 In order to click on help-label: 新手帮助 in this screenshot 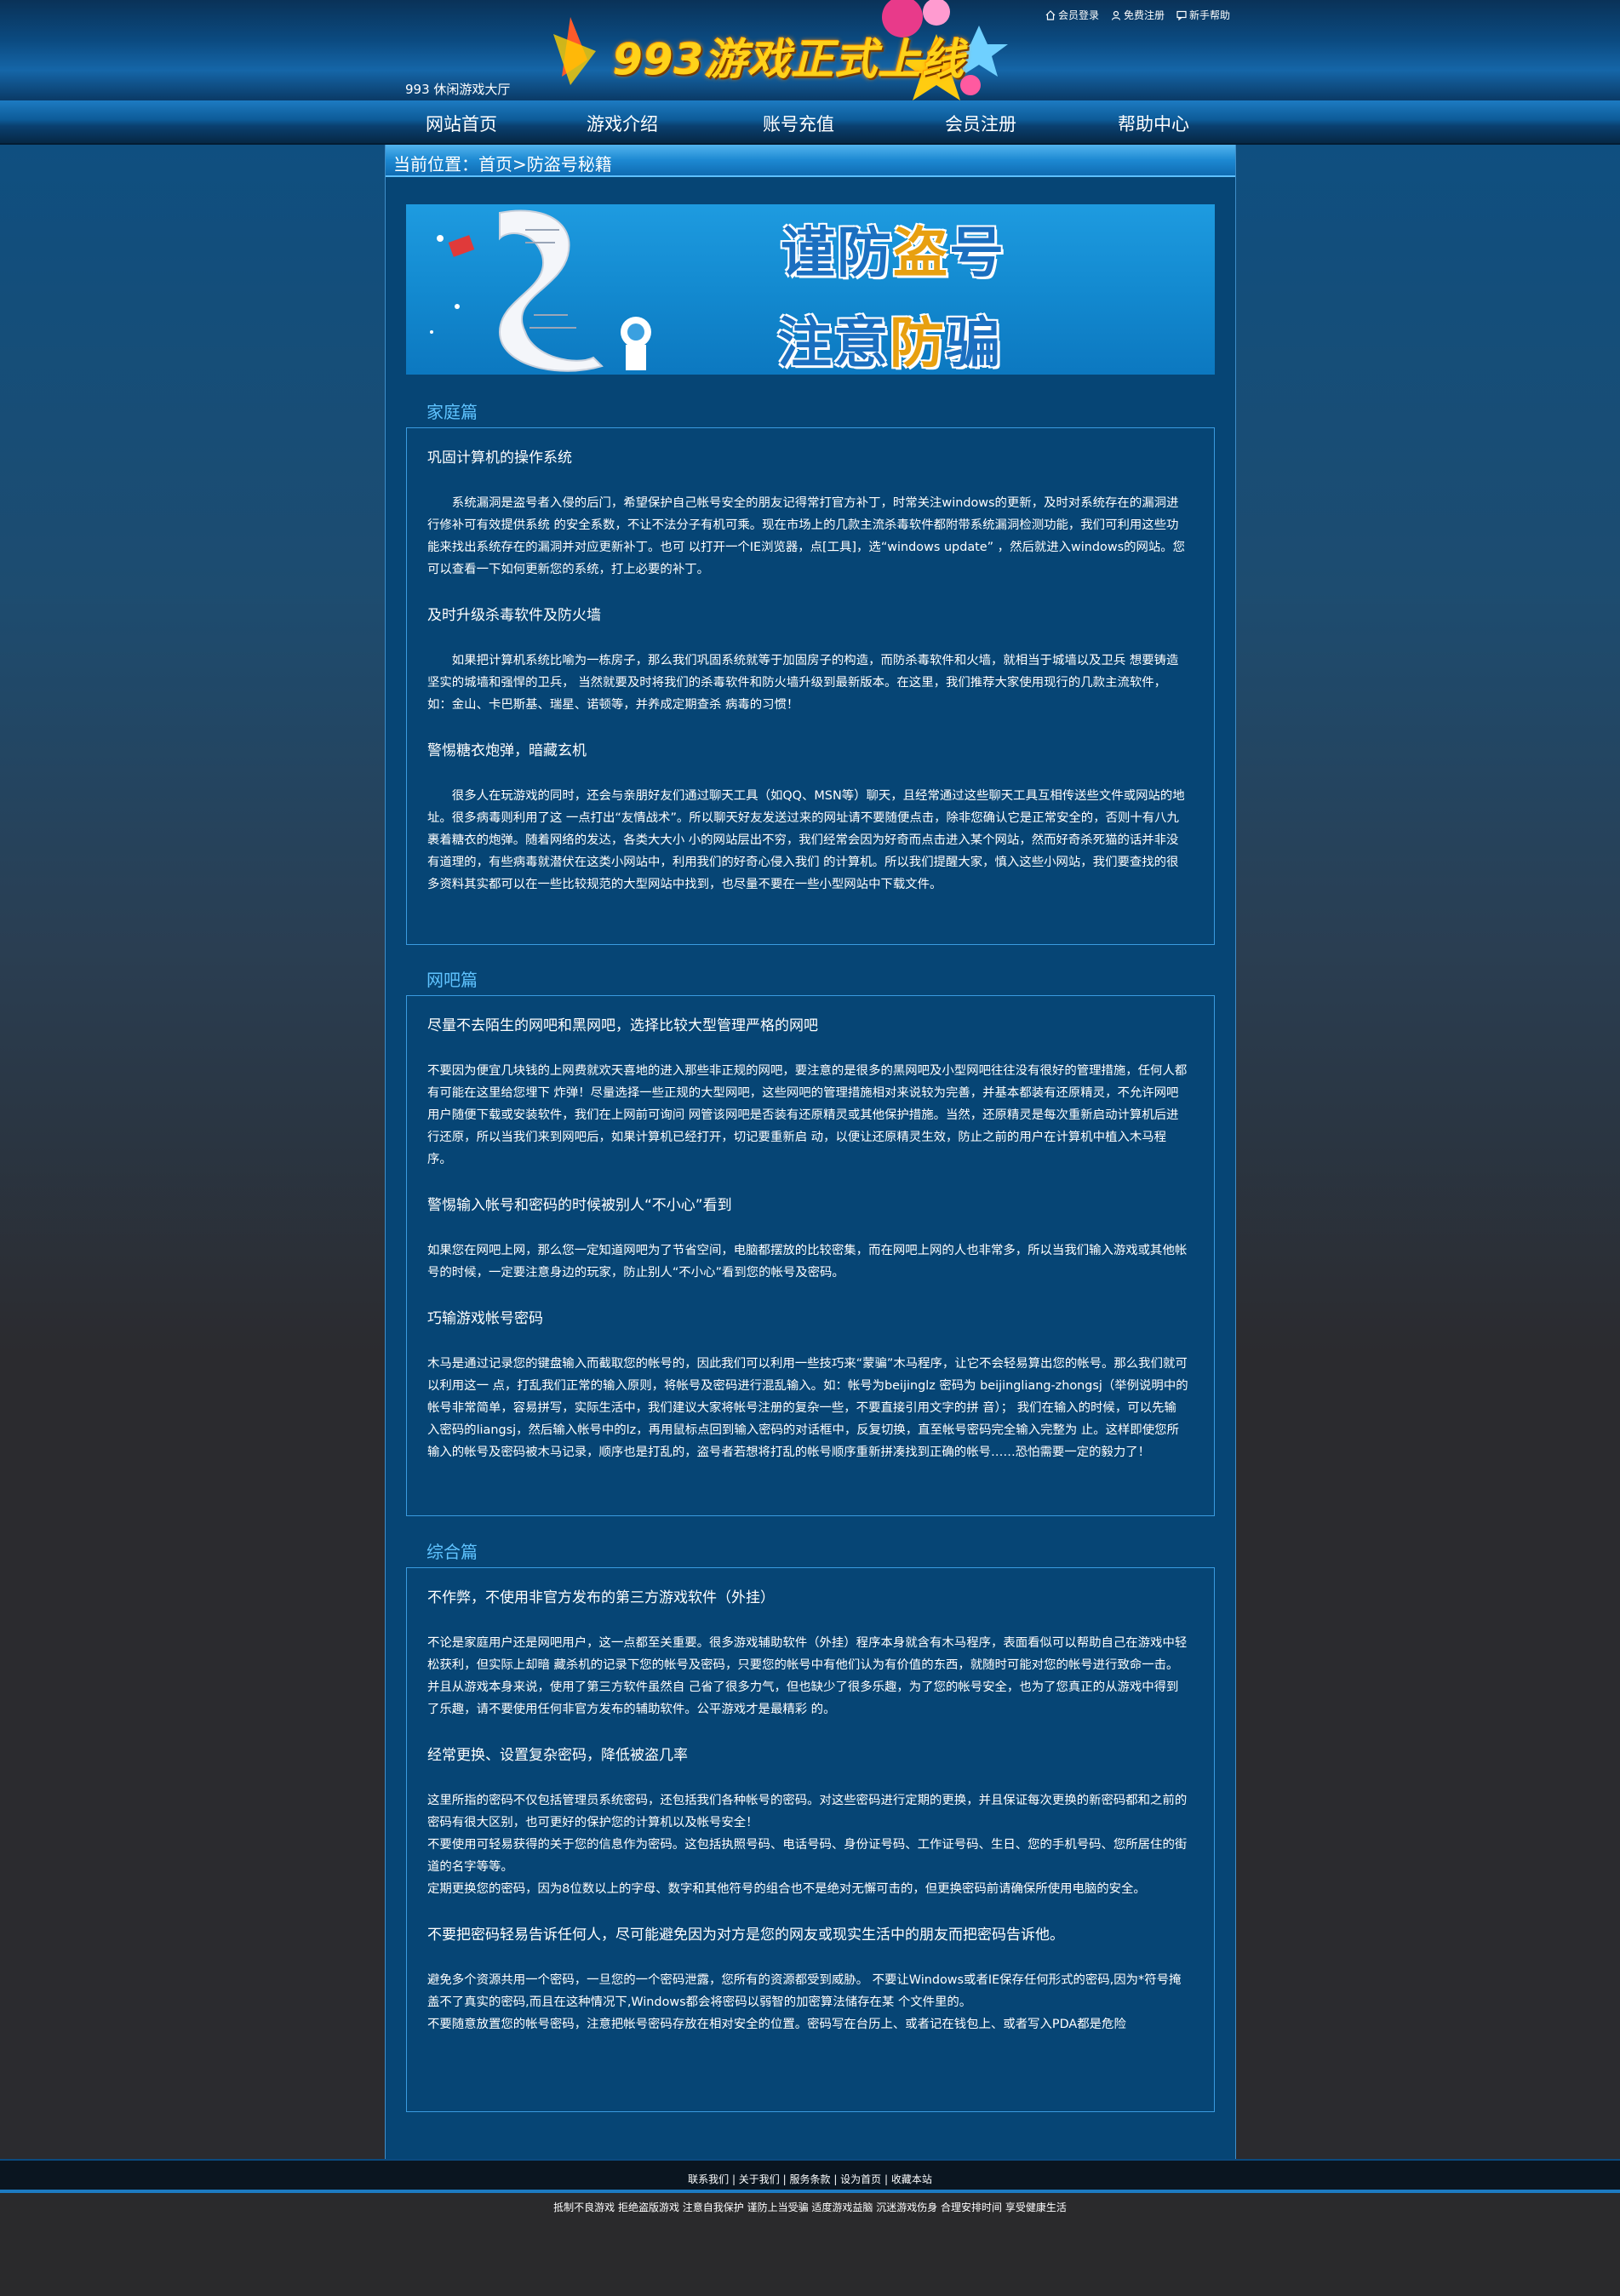, I will do `click(1209, 15)`.